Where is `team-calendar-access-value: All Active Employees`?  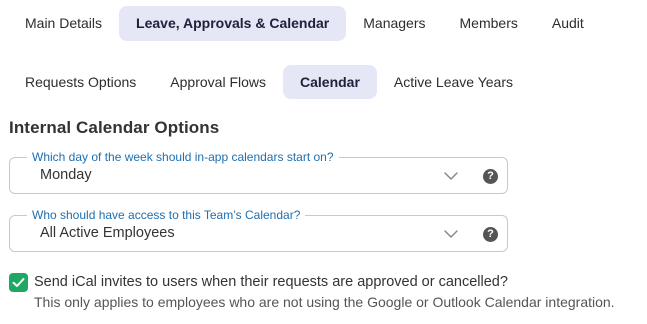 team-calendar-access-value: All Active Employees is located at coordinates (107, 233).